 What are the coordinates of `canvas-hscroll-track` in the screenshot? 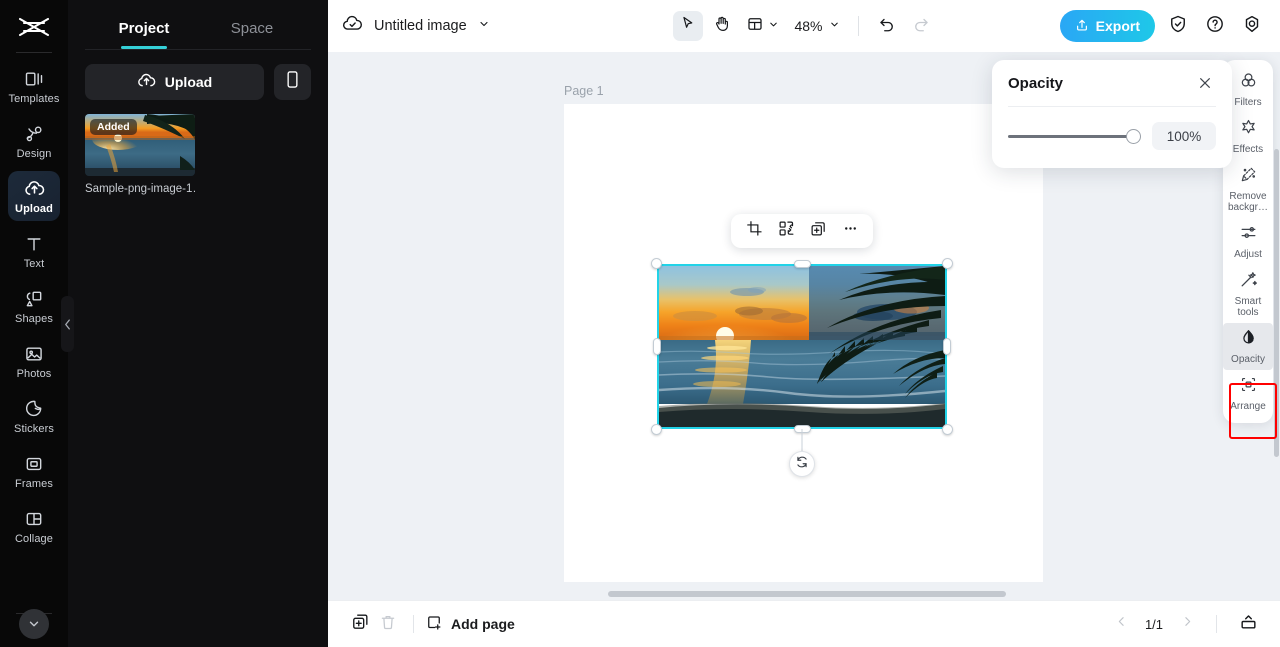 It's located at (804, 594).